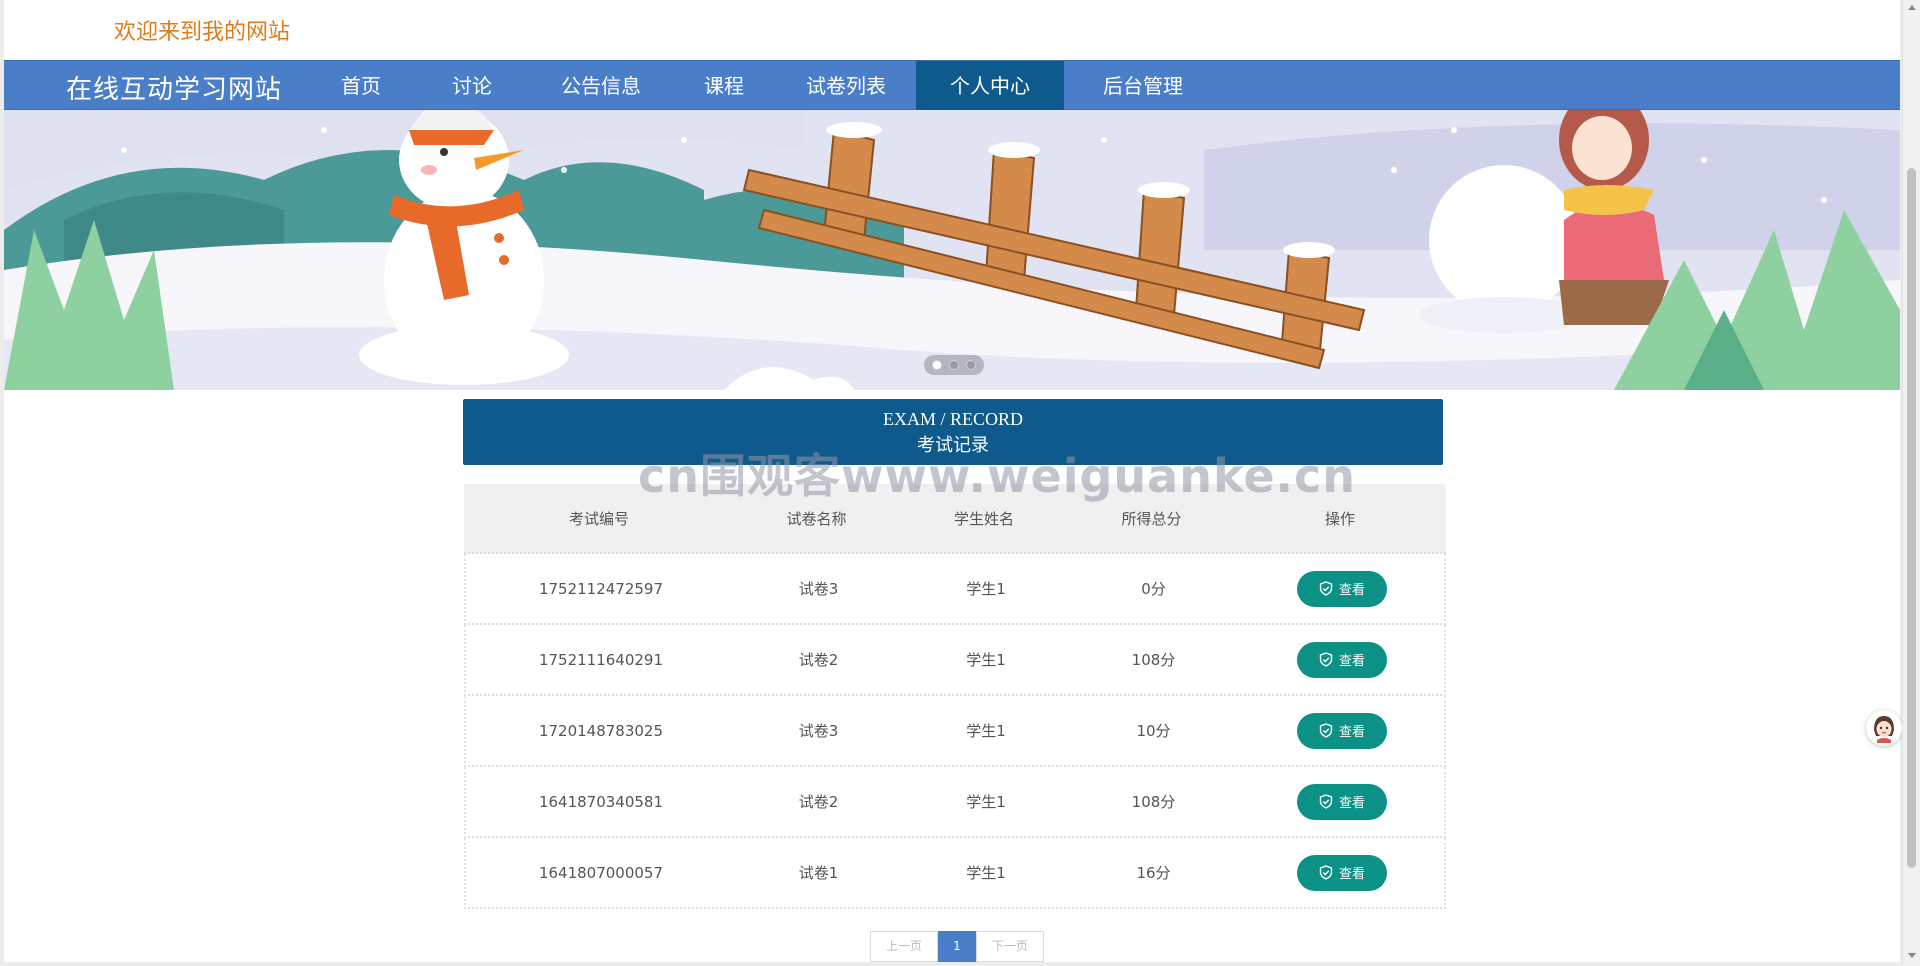 Image resolution: width=1920 pixels, height=966 pixels. Describe the element at coordinates (955, 802) in the screenshot. I see `table-row: 1641870340581 试卷2 学生1 108分 查看` at that location.